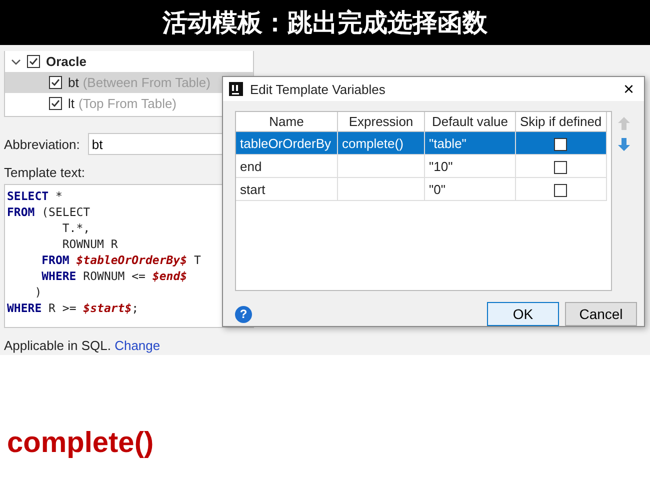 This screenshot has height=488, width=650. I want to click on code-line: SELECT *, so click(34, 196).